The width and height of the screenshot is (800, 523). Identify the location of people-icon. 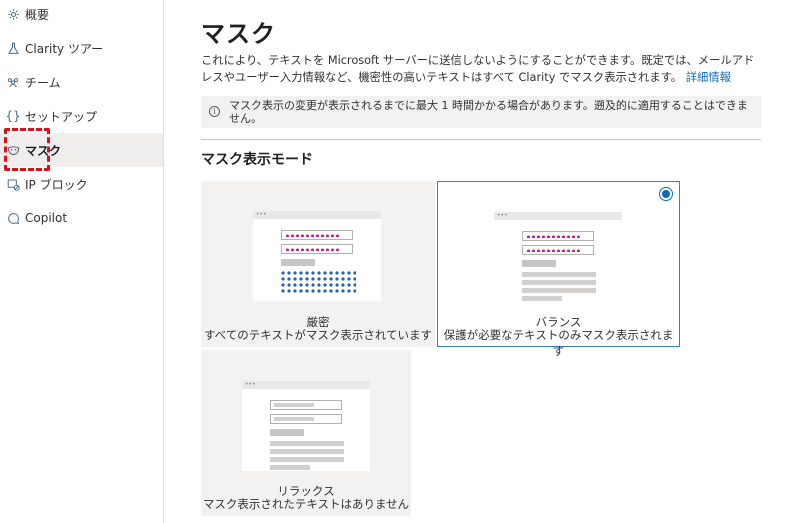
(13, 82).